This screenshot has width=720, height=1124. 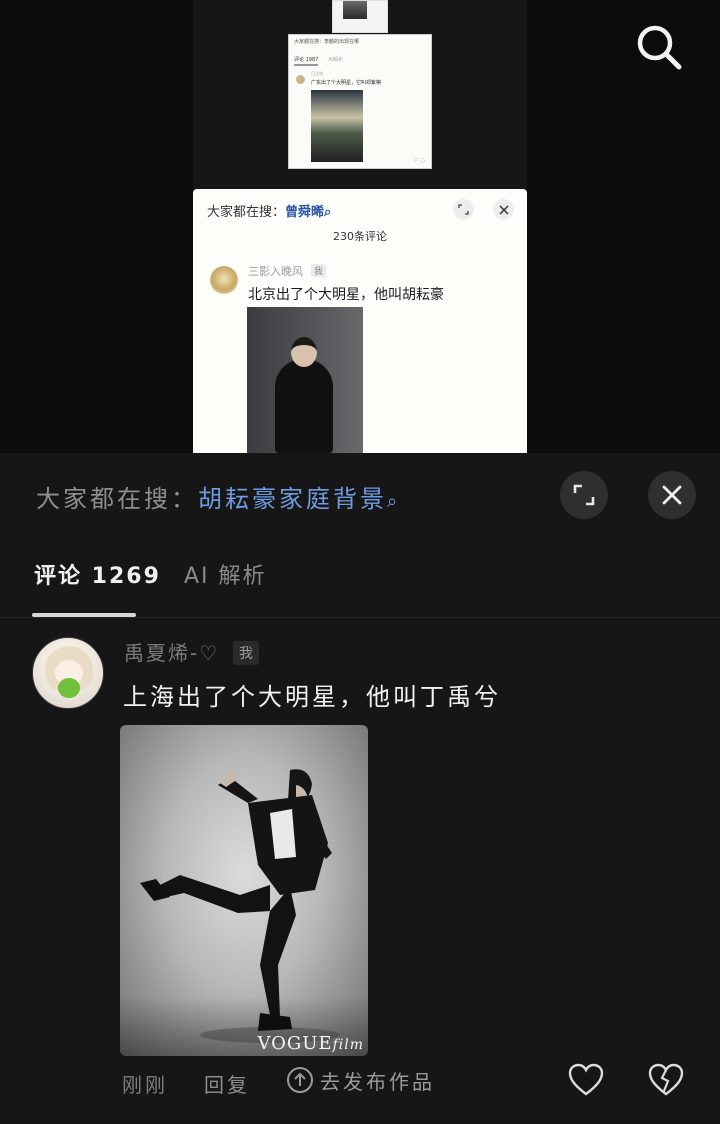 What do you see at coordinates (346, 83) in the screenshot?
I see `mini-comment-text: 广东出了个大明星，它叫邓紫棋` at bounding box center [346, 83].